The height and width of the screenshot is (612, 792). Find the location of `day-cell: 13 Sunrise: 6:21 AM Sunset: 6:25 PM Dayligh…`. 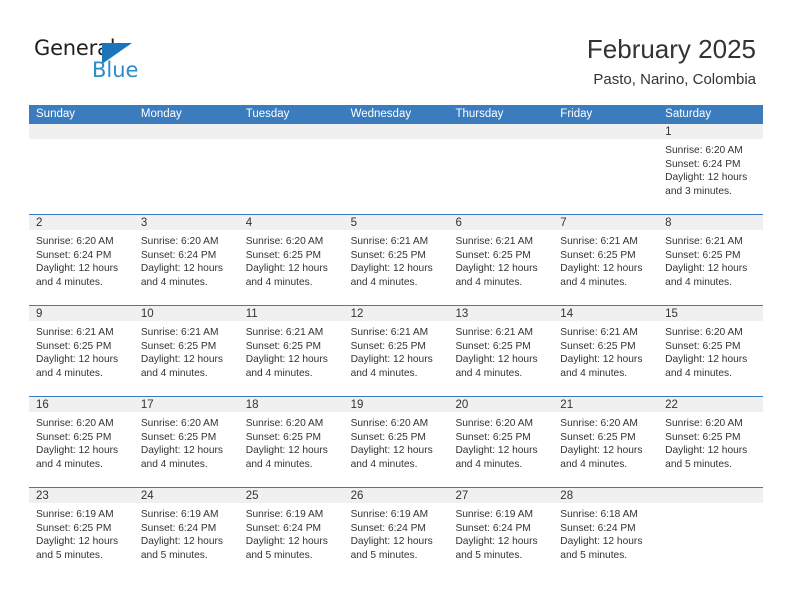

day-cell: 13 Sunrise: 6:21 AM Sunset: 6:25 PM Dayligh… is located at coordinates (501, 351).